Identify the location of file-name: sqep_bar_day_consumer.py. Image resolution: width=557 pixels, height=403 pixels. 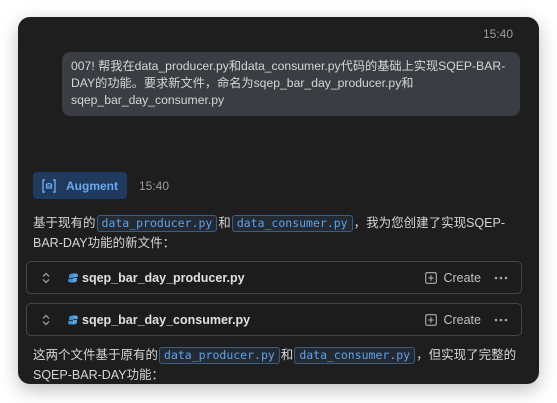
(253, 320).